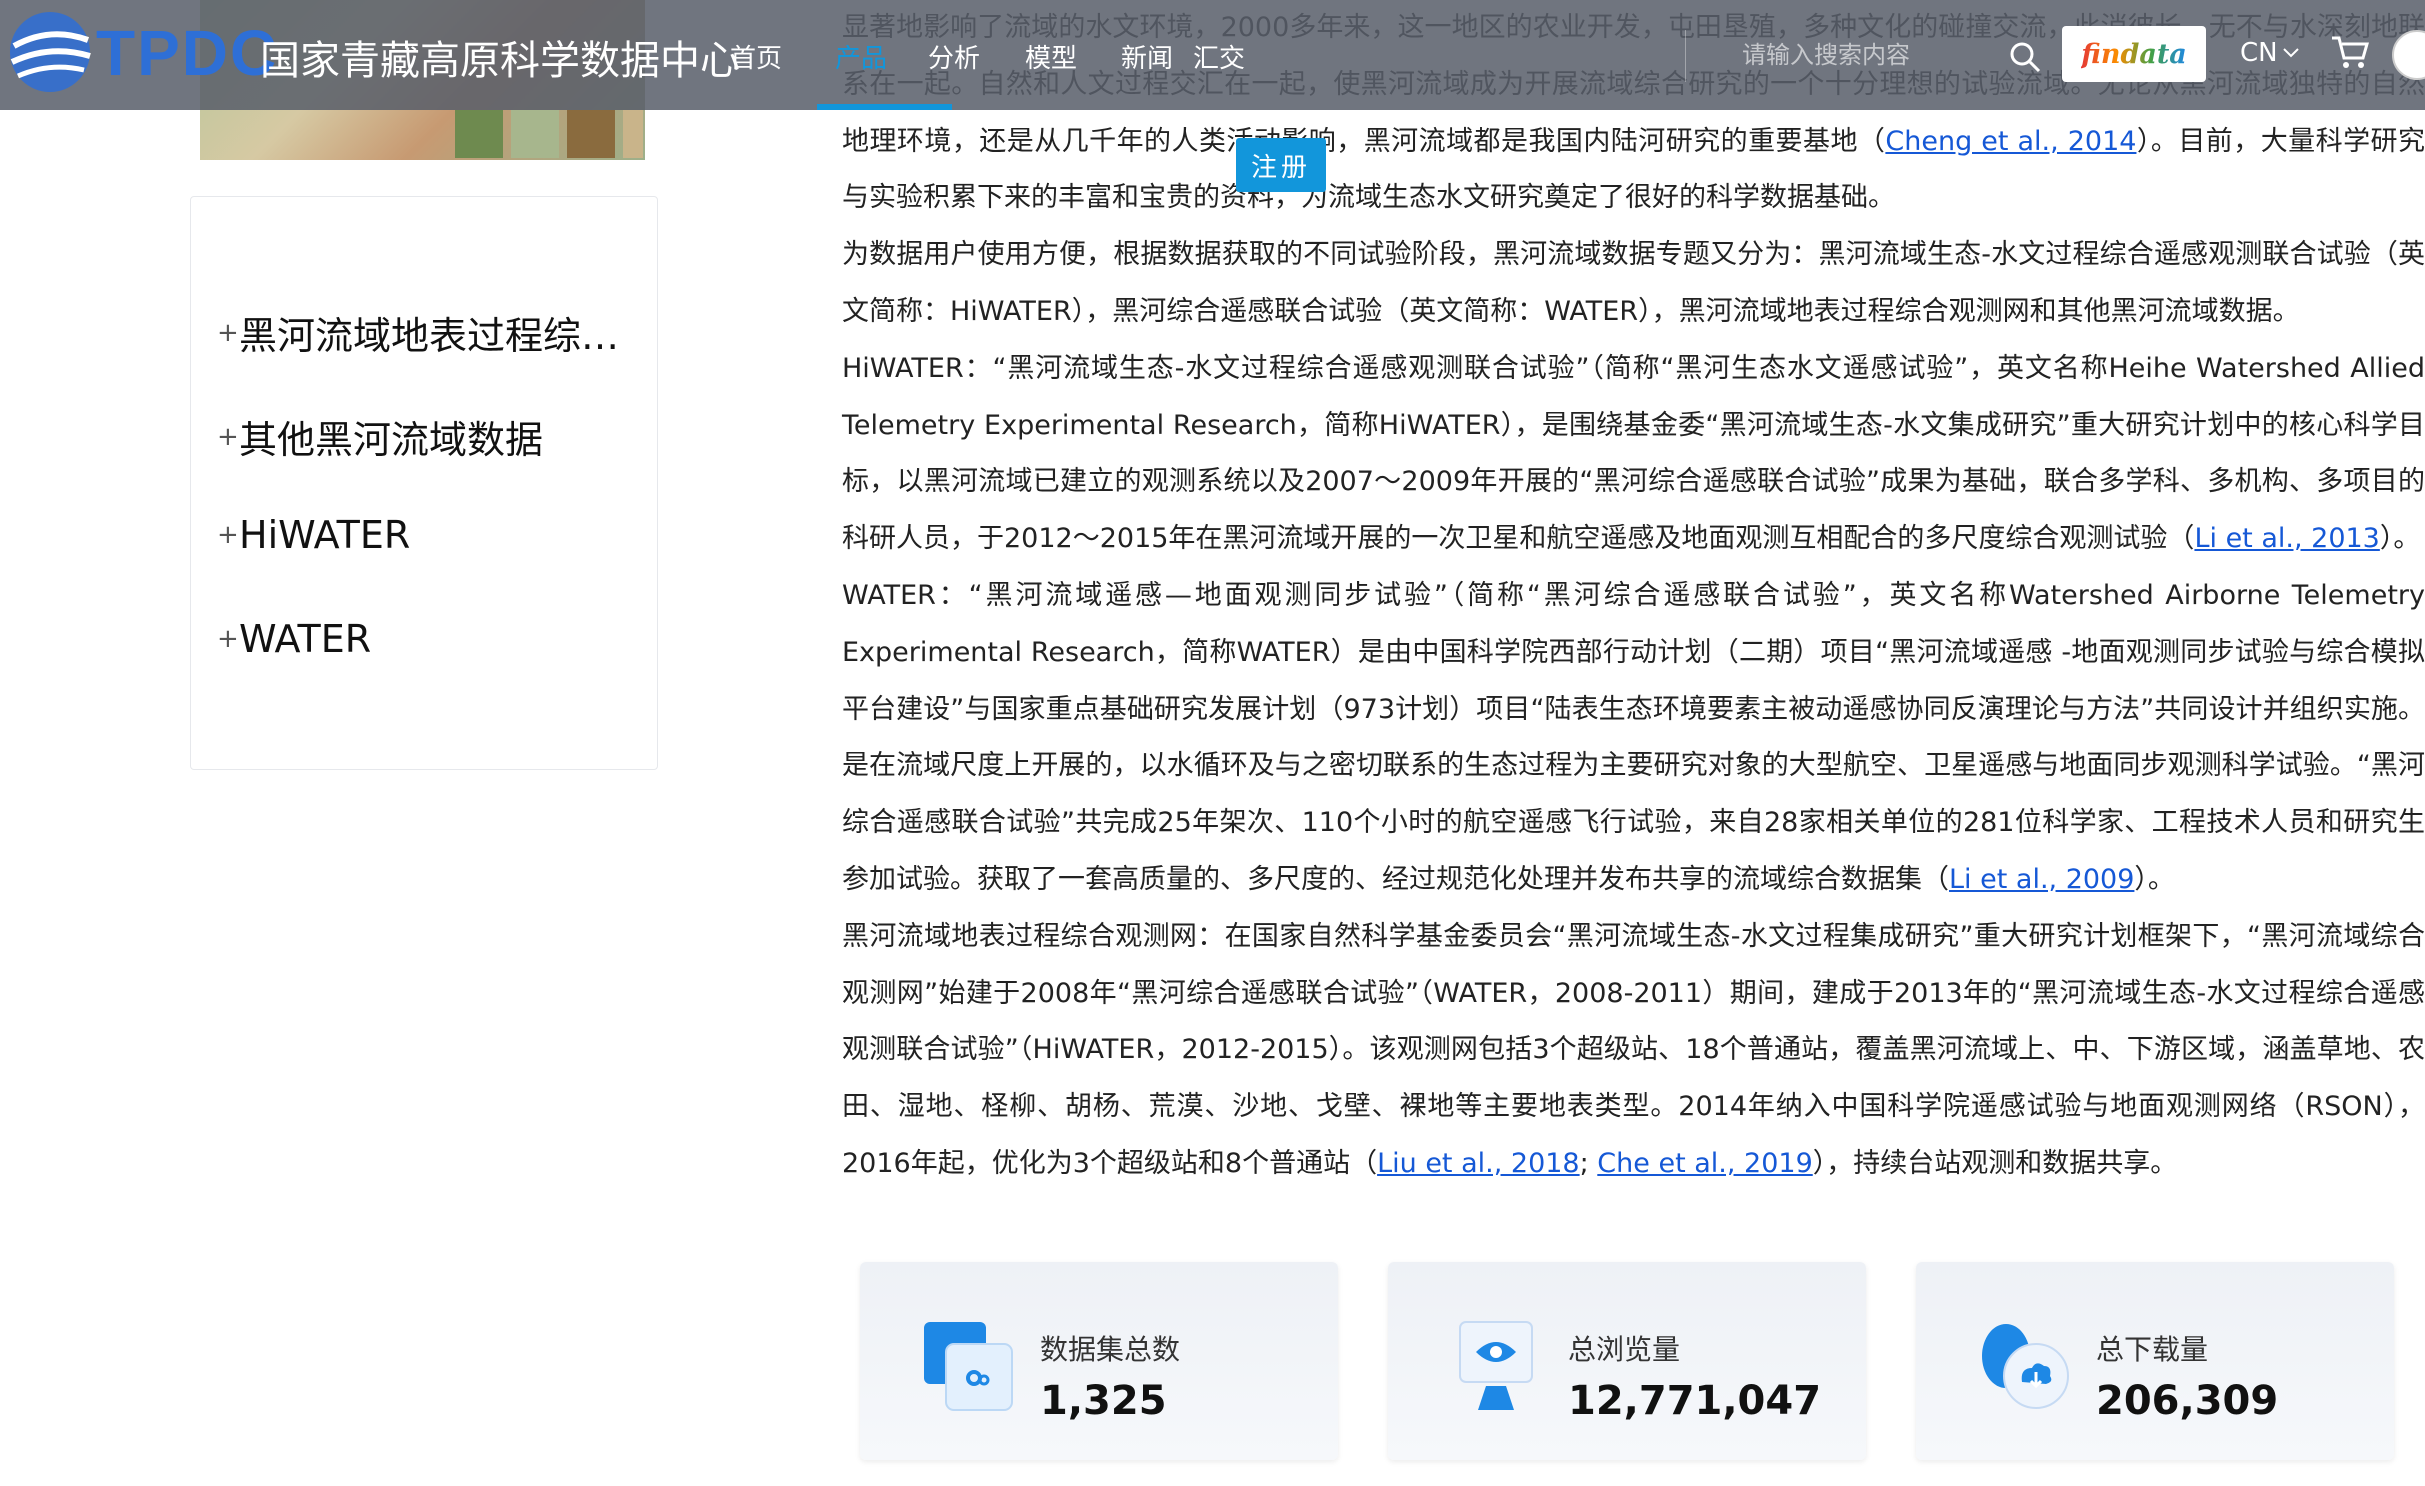 This screenshot has width=2425, height=1486. Describe the element at coordinates (433, 336) in the screenshot. I see `sidebar-item-label: 黑河流域地表过程综合观测网` at that location.